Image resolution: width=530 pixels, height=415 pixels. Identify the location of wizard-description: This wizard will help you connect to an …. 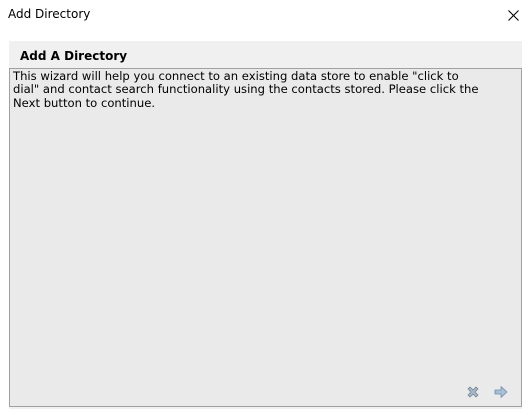
(246, 89).